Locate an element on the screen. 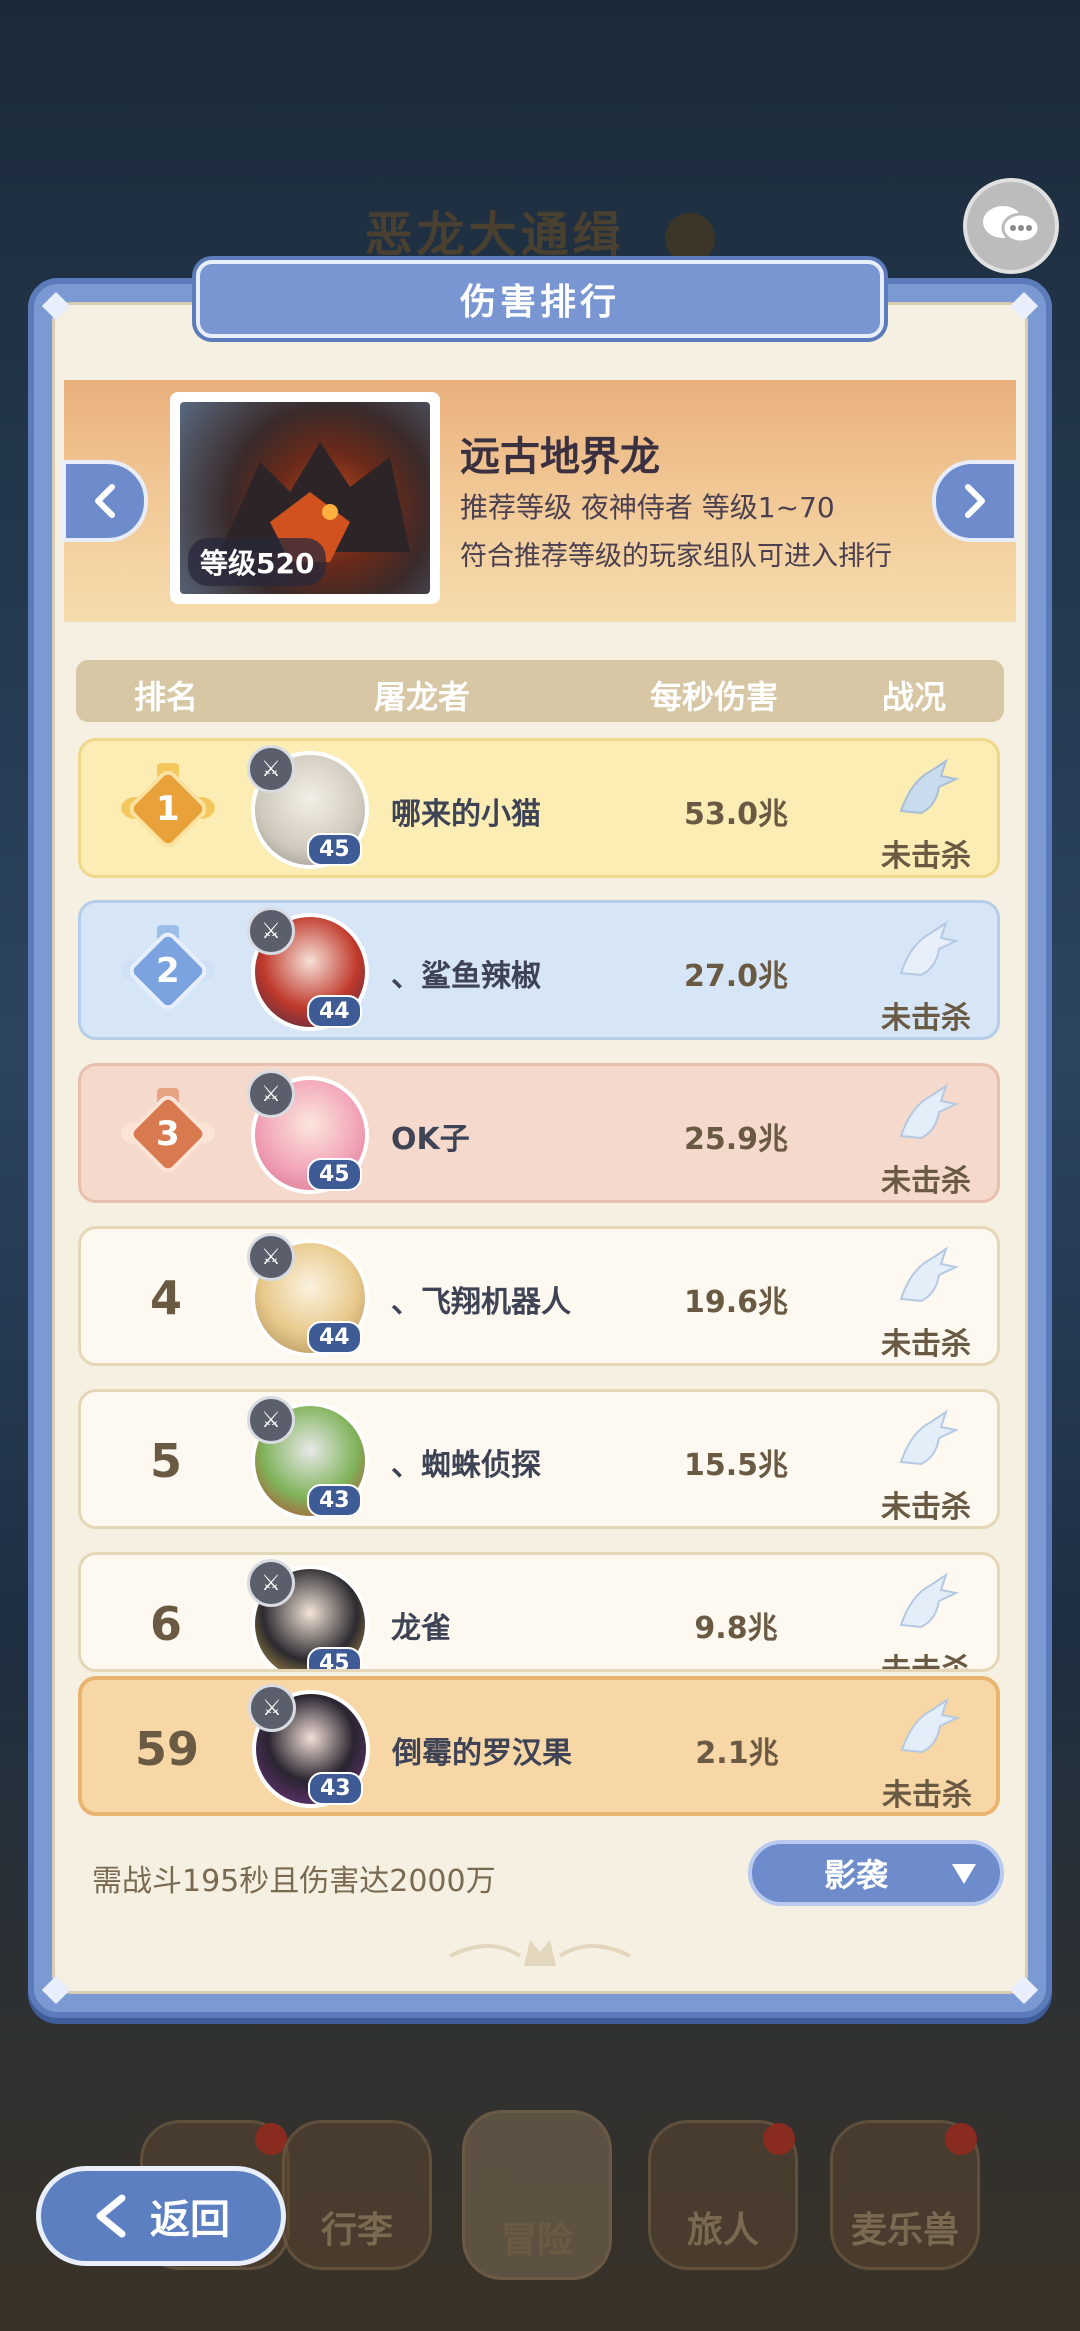 This screenshot has height=2331, width=1080. tab-luggage-label: 行李 is located at coordinates (356, 2230).